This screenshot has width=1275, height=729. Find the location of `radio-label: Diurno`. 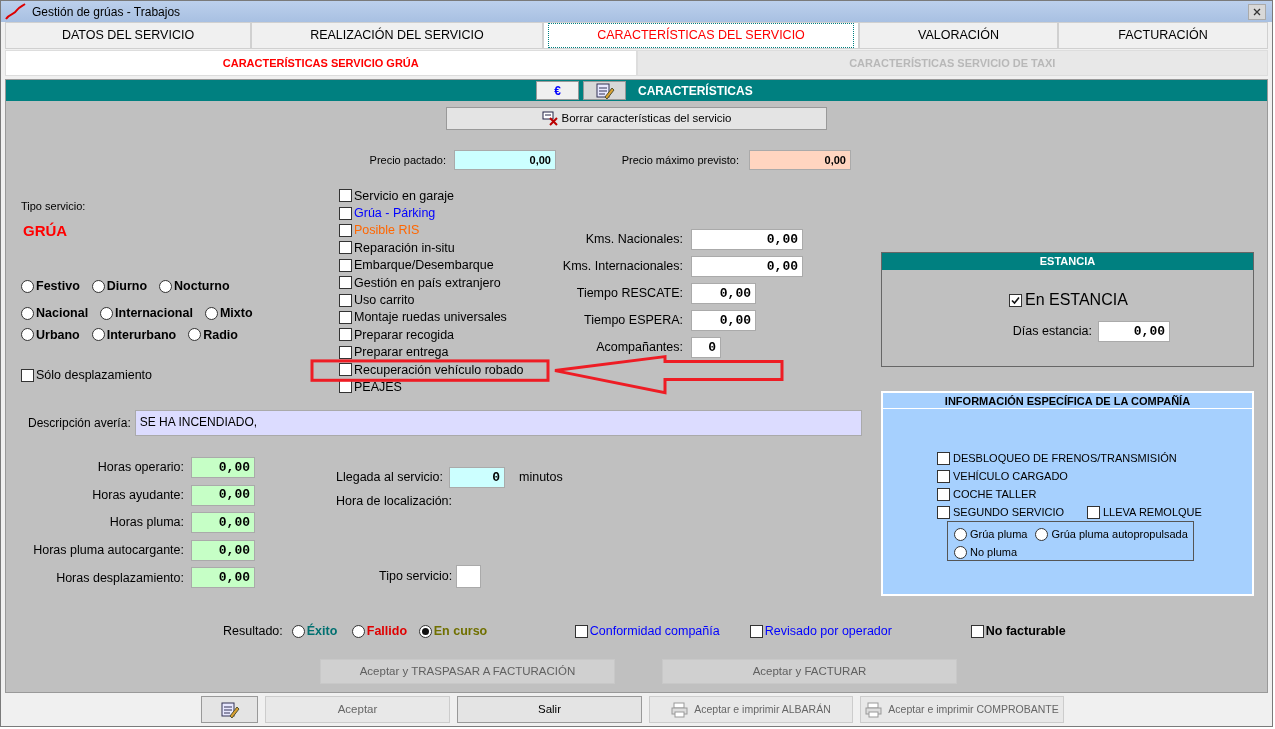

radio-label: Diurno is located at coordinates (127, 286).